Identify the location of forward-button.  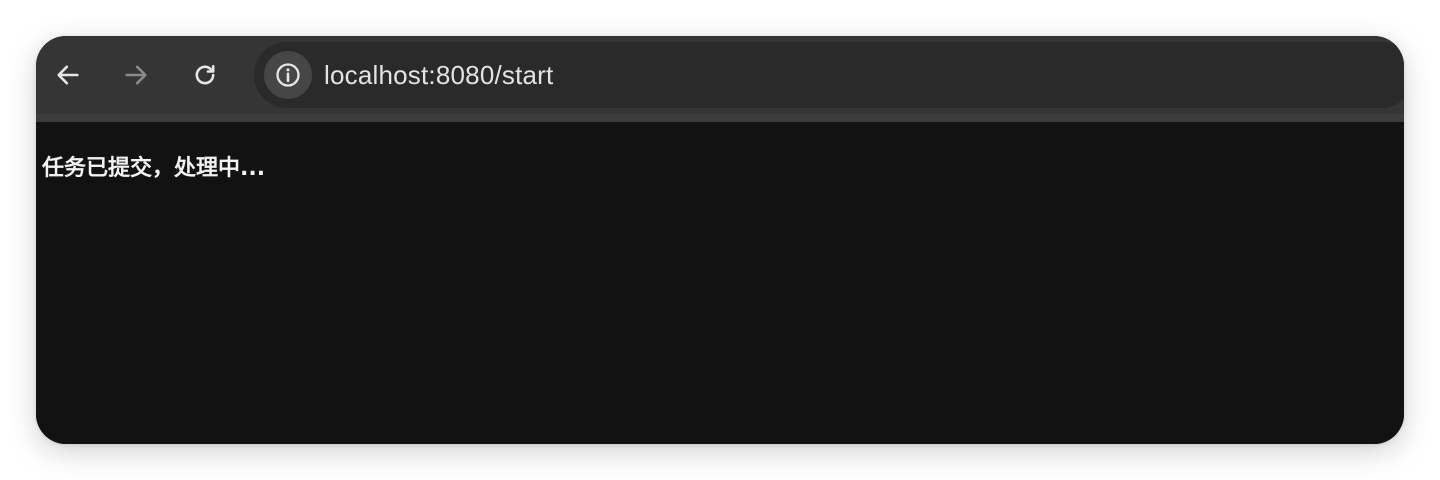
(136, 75).